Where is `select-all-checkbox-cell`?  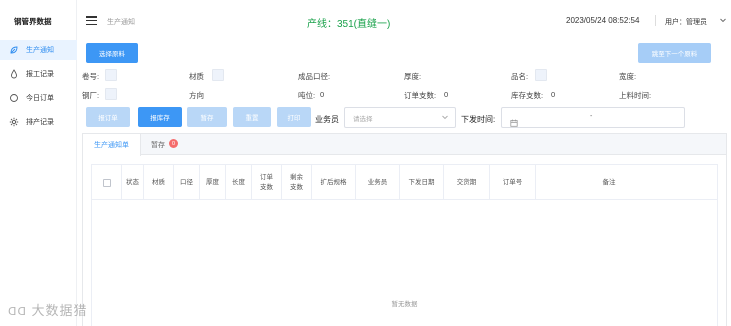 select-all-checkbox-cell is located at coordinates (107, 182).